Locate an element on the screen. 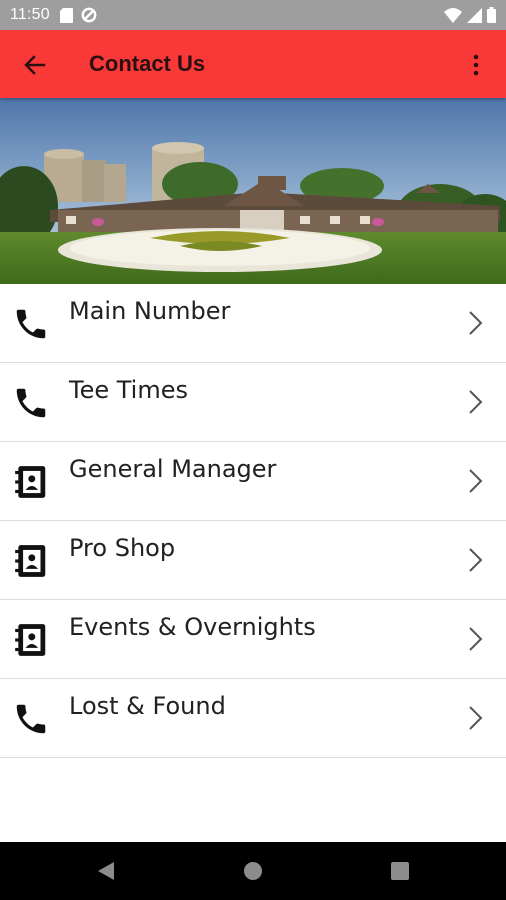  list-item-label: Events & Overnights is located at coordinates (192, 627).